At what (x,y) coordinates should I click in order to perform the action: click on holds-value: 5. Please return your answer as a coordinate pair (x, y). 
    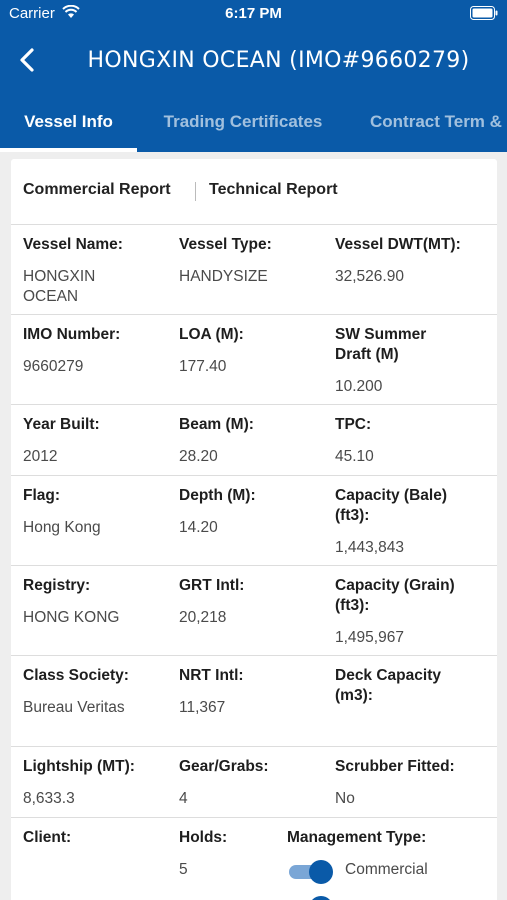
    Looking at the image, I should click on (183, 869).